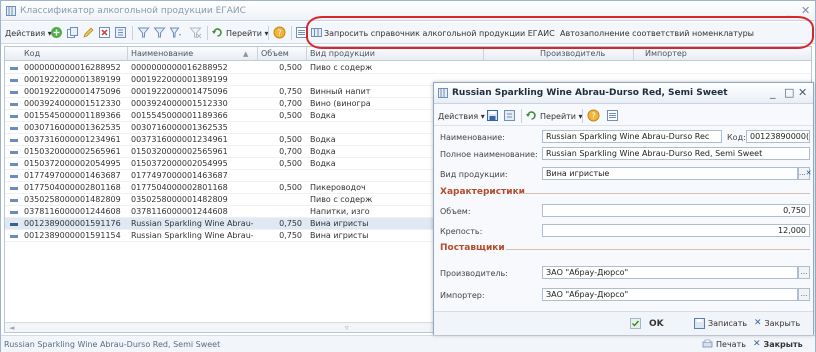 This screenshot has width=816, height=352. I want to click on tree-icon, so click(120, 32).